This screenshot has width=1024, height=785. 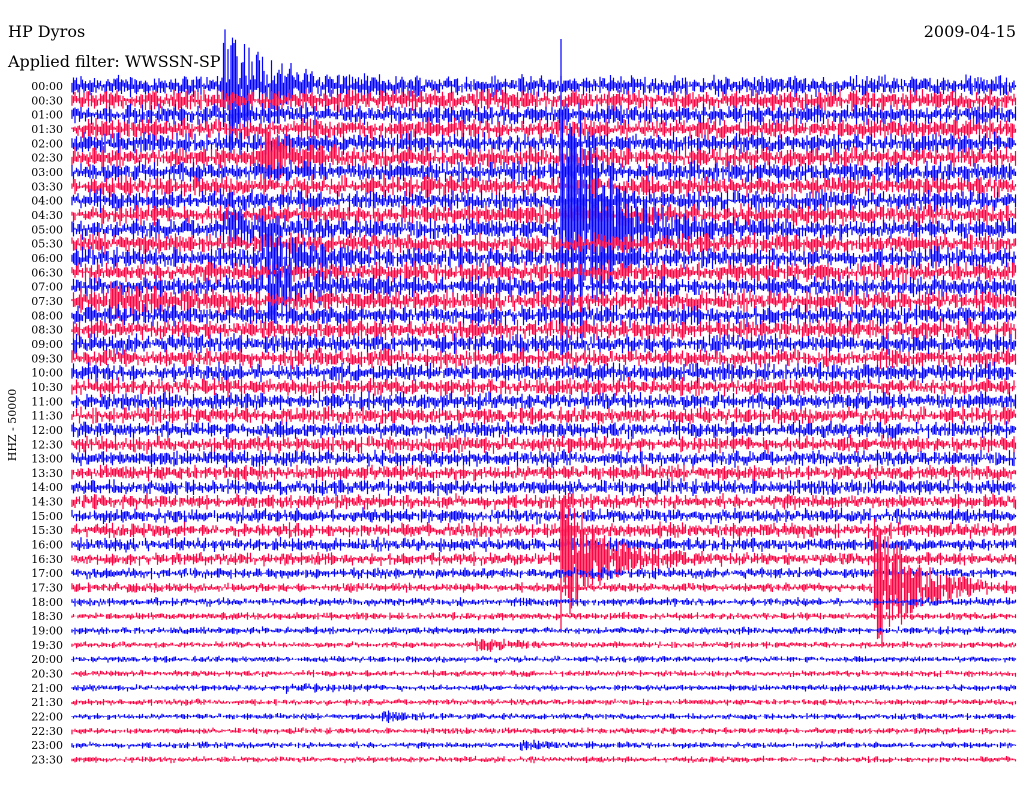 What do you see at coordinates (47, 487) in the screenshot?
I see `row-time-label: 14:00` at bounding box center [47, 487].